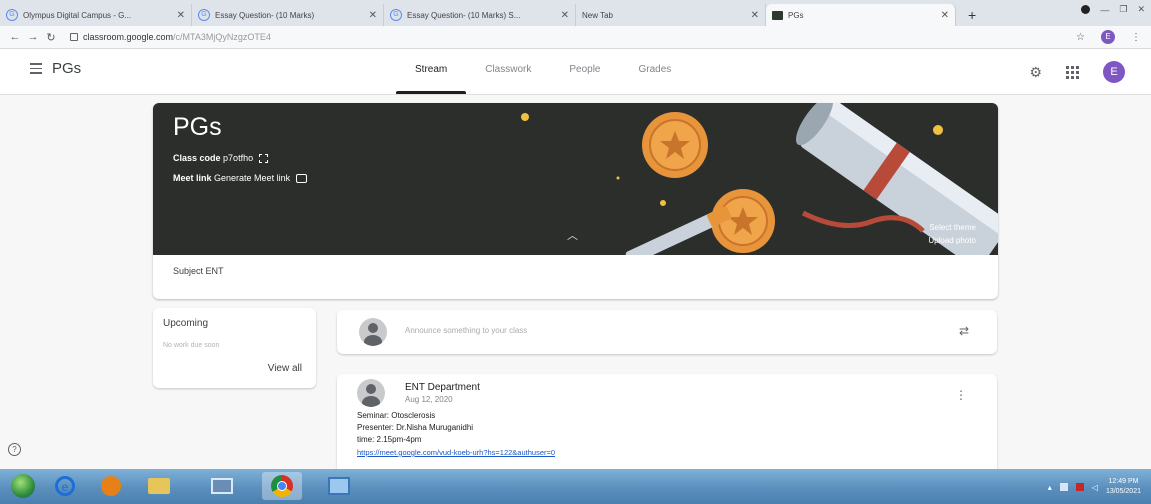 This screenshot has width=1151, height=504. I want to click on windows-start-icon, so click(23, 486).